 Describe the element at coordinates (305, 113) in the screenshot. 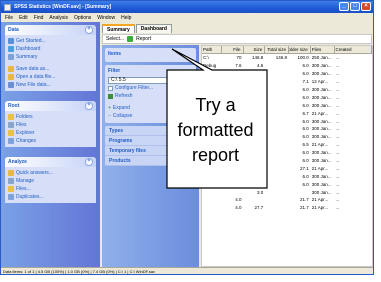

I see `table-cell: 6.7` at that location.